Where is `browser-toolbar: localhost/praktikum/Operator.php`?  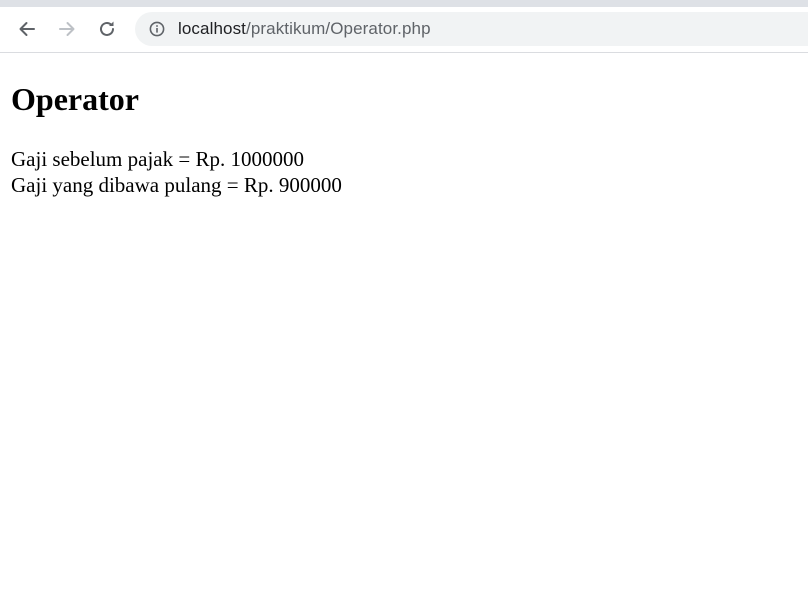 browser-toolbar: localhost/praktikum/Operator.php is located at coordinates (404, 30).